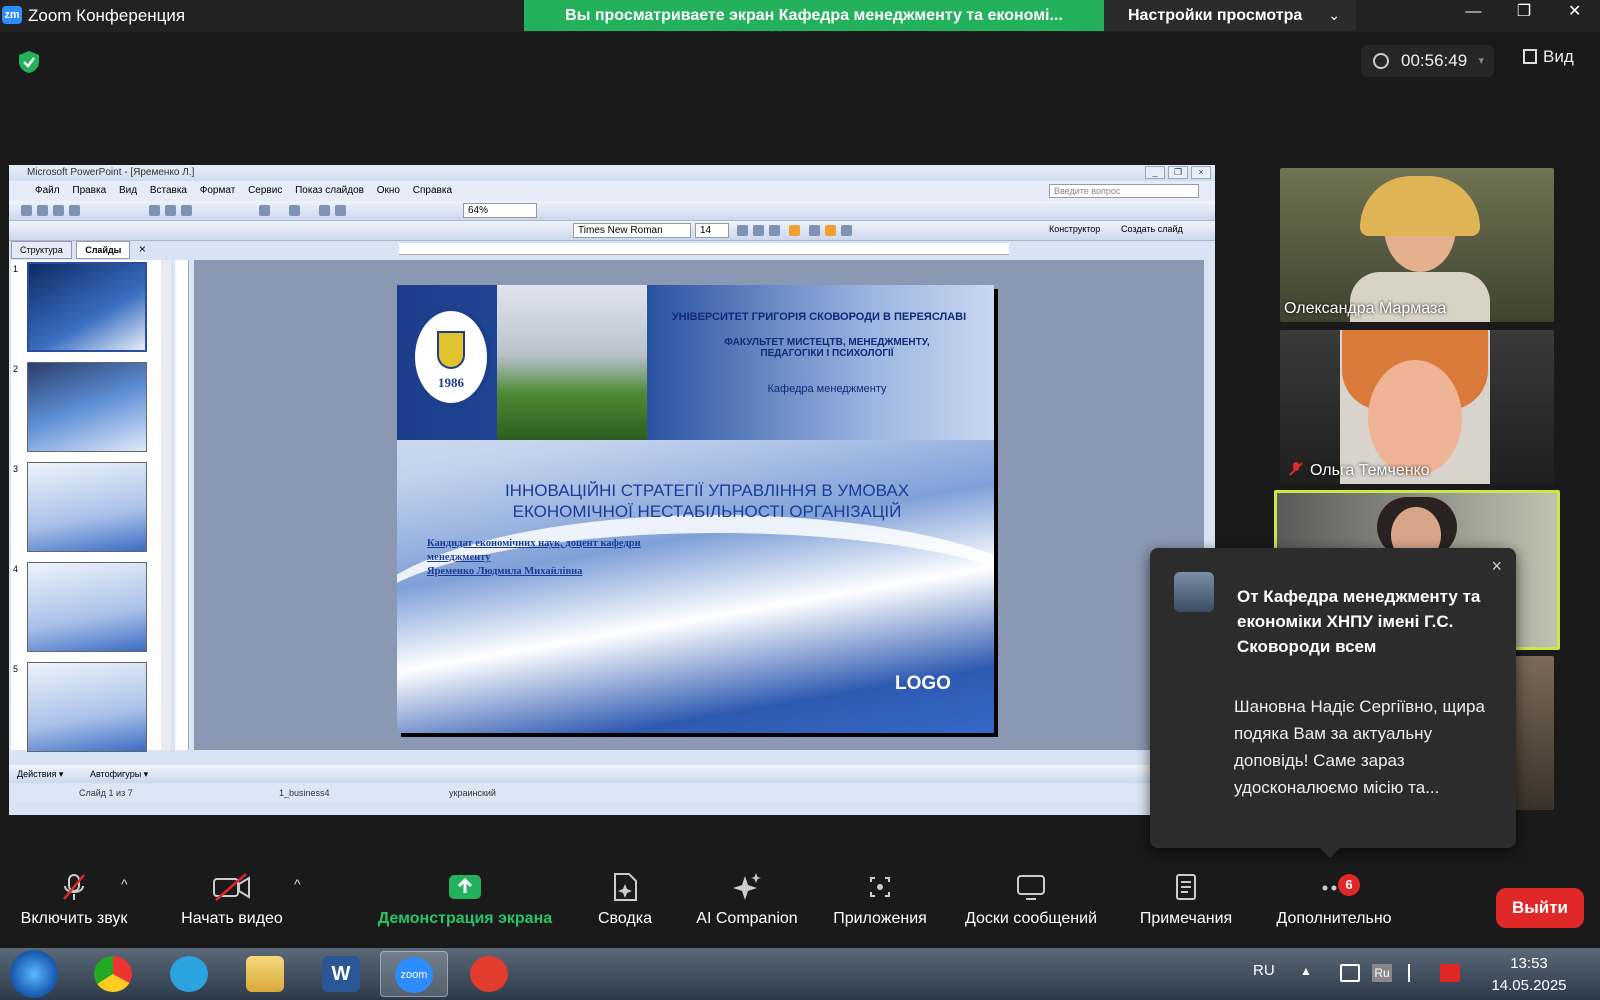 The height and width of the screenshot is (1000, 1600). Describe the element at coordinates (742, 230) in the screenshot. I see `bold-icon` at that location.